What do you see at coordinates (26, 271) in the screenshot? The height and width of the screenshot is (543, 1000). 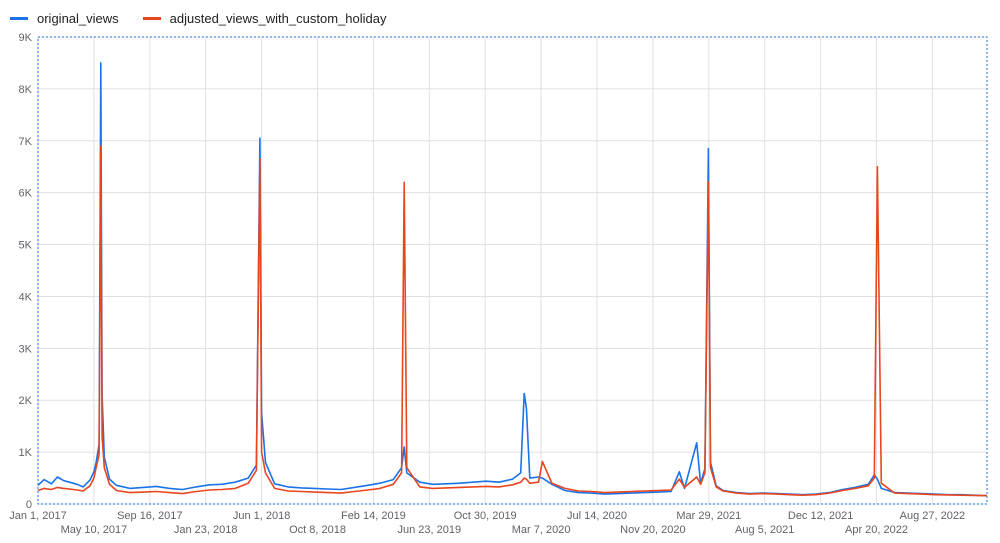 I see `y-axis: 01K2K3K4K5K6K7K8K9K` at bounding box center [26, 271].